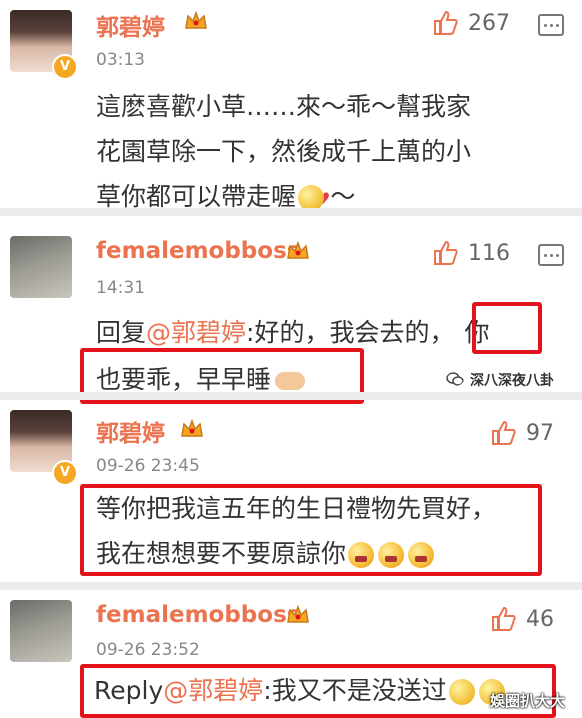 Image resolution: width=582 pixels, height=718 pixels. What do you see at coordinates (343, 196) in the screenshot?
I see `comment-tail: ～` at bounding box center [343, 196].